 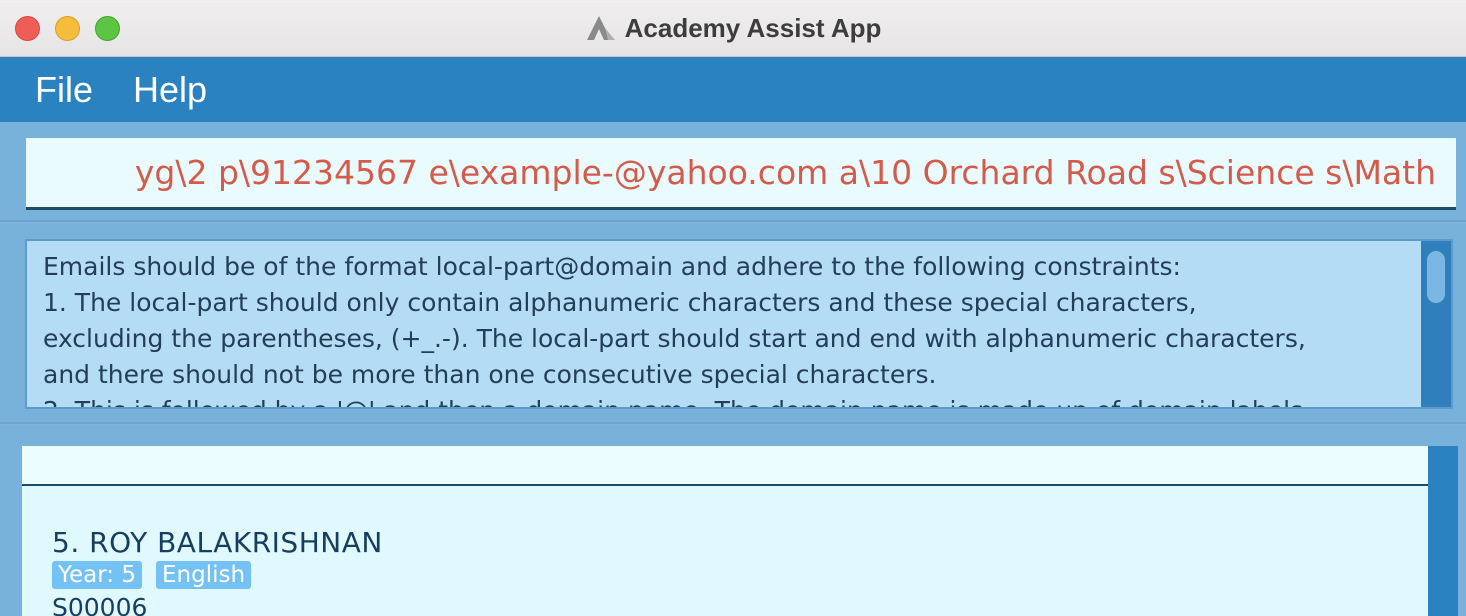 What do you see at coordinates (203, 575) in the screenshot?
I see `tag-subject: English` at bounding box center [203, 575].